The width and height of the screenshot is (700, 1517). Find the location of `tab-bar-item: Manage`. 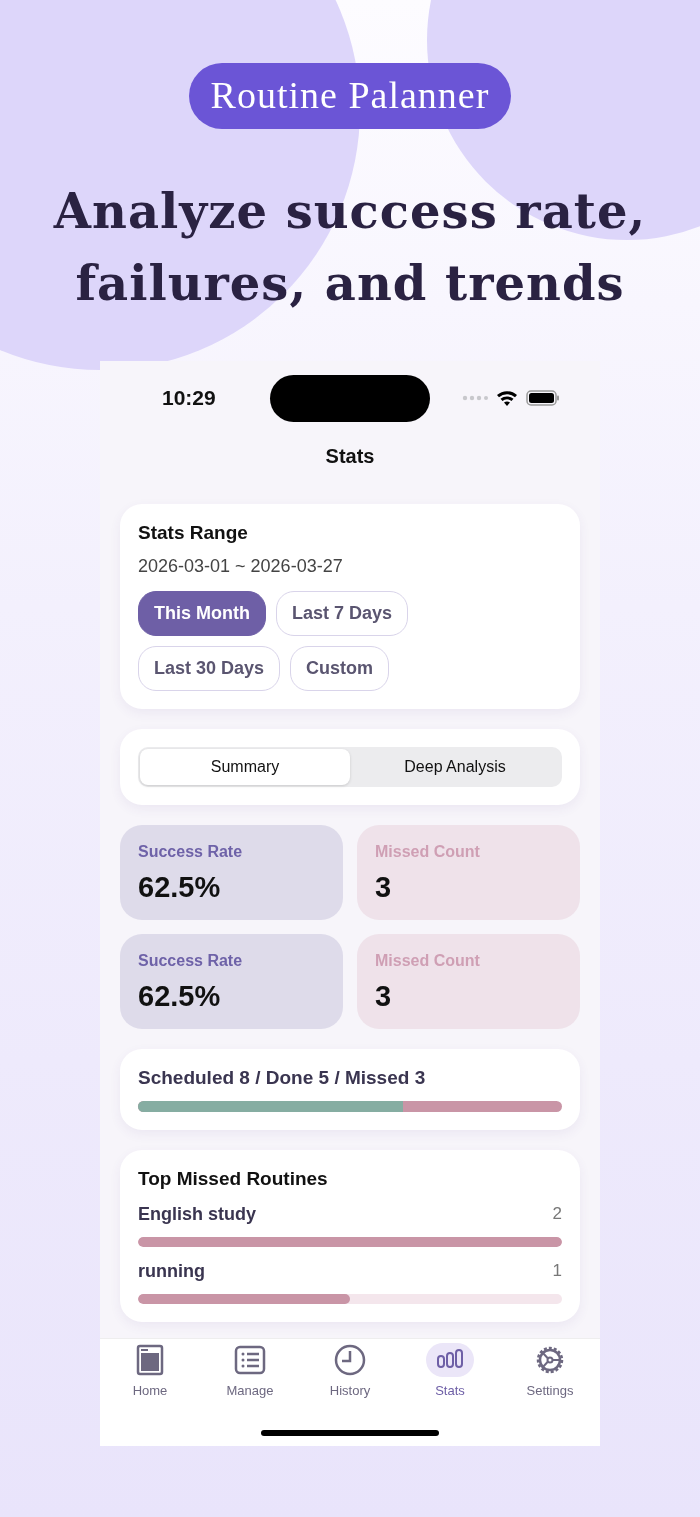

tab-bar-item: Manage is located at coordinates (250, 1370).